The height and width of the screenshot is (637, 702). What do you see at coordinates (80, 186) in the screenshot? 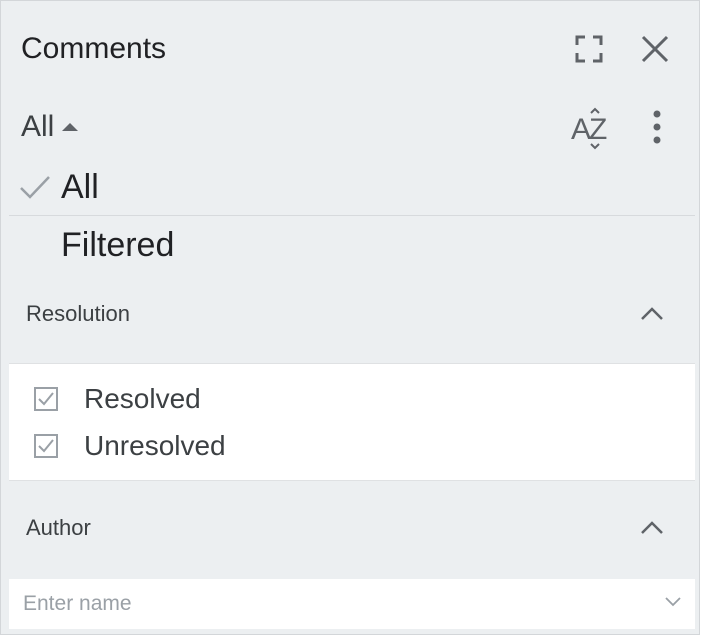
I see `filter-option-label: All` at bounding box center [80, 186].